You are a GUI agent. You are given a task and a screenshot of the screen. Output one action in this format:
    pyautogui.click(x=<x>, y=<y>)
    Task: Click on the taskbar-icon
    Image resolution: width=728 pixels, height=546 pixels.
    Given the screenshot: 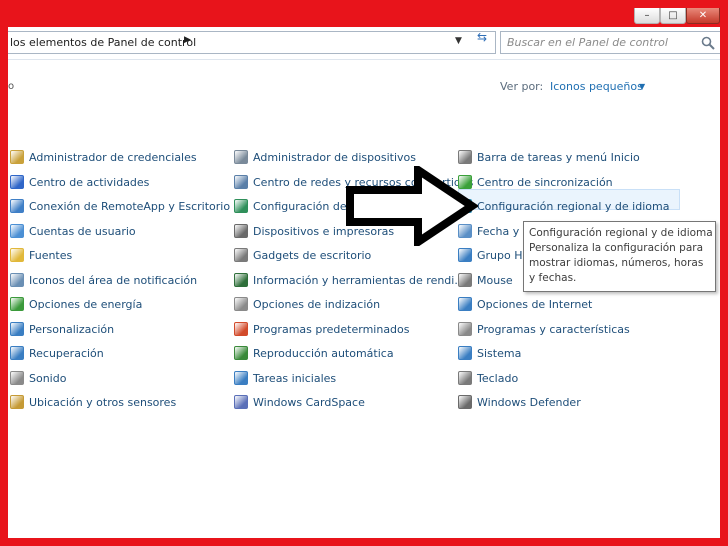 What is the action you would take?
    pyautogui.click(x=465, y=157)
    